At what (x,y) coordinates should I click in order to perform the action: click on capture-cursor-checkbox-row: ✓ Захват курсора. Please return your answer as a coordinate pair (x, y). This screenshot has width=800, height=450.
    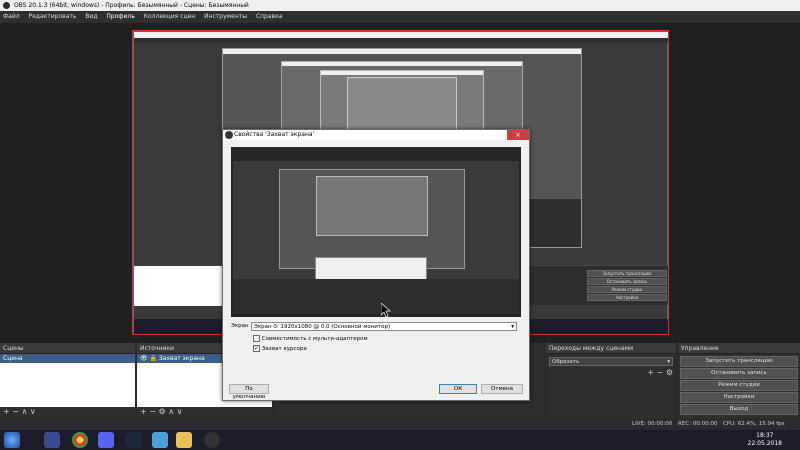
    Looking at the image, I should click on (280, 349).